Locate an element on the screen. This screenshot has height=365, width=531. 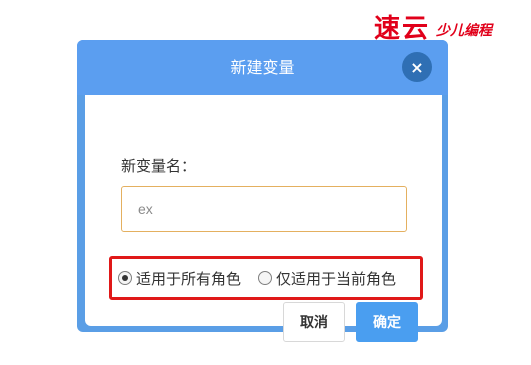
radio-checked-icon is located at coordinates (125, 278).